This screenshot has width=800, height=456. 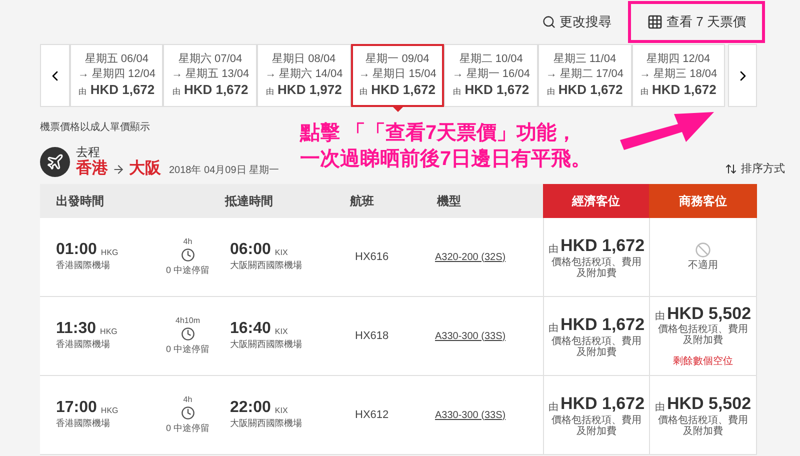 What do you see at coordinates (585, 75) in the screenshot?
I see `date-option: 星期三 11/04 → 星期二 17/04 由 HKD 1,672` at bounding box center [585, 75].